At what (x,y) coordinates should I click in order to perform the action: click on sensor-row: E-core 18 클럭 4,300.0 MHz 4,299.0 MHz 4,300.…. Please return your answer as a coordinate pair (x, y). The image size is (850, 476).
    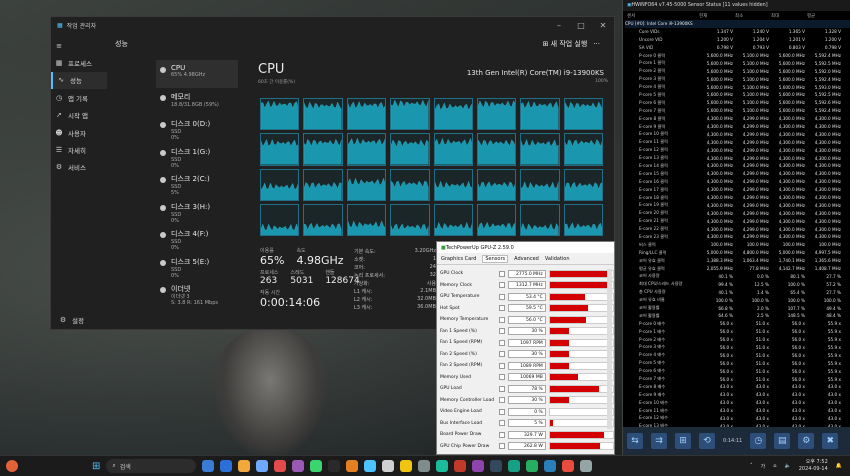
    Looking at the image, I should click on (737, 198).